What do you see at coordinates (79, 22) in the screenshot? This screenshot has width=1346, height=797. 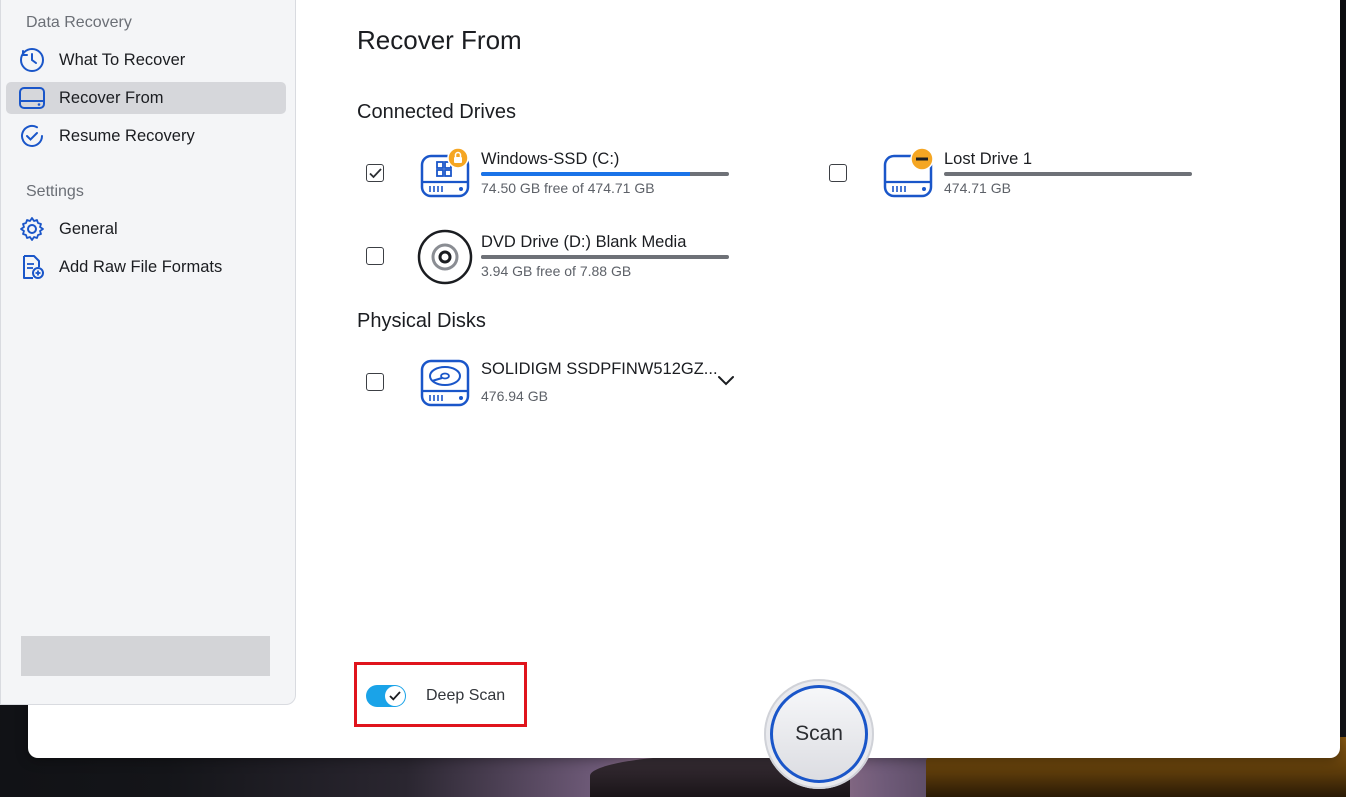 I see `sidebar-section-data-recovery: Data Recovery` at bounding box center [79, 22].